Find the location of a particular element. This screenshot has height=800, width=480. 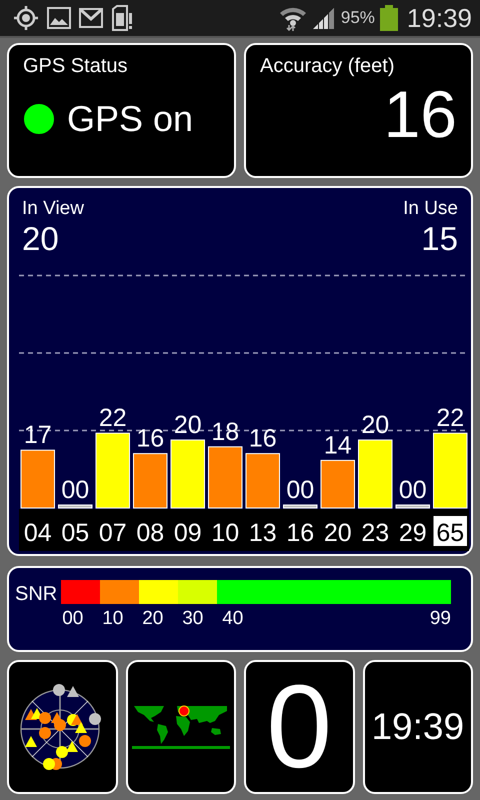

prn-label: 16 is located at coordinates (300, 533).